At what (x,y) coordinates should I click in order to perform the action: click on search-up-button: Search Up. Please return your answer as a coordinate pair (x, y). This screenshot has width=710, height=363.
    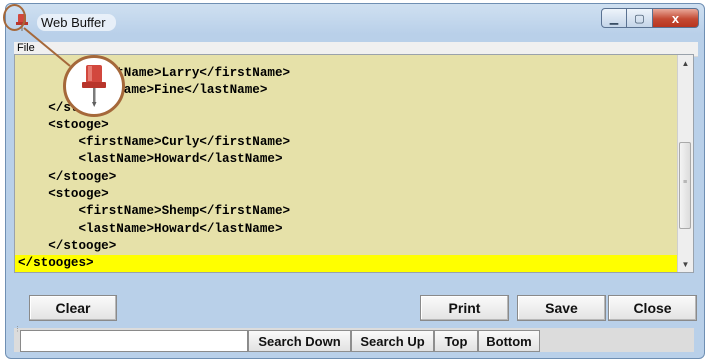
    Looking at the image, I should click on (392, 341).